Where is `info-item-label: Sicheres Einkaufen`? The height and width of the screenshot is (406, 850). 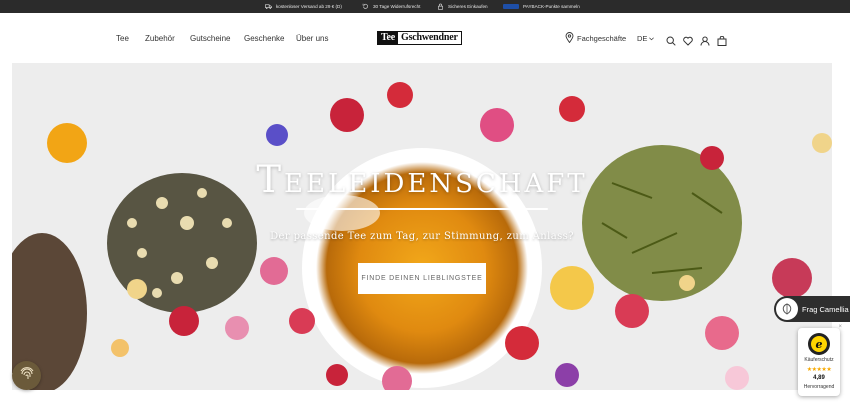 info-item-label: Sicheres Einkaufen is located at coordinates (468, 6).